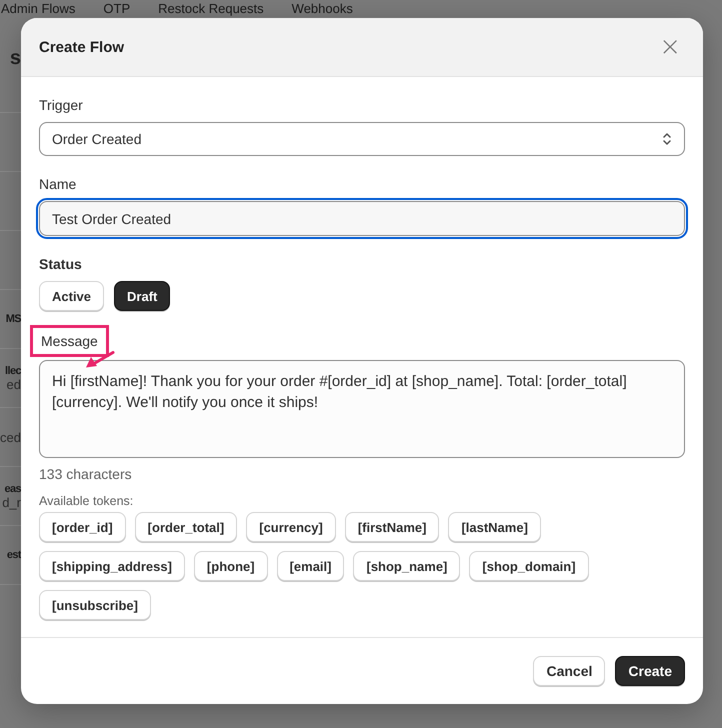 The height and width of the screenshot is (728, 722). I want to click on row-title: est, so click(13, 555).